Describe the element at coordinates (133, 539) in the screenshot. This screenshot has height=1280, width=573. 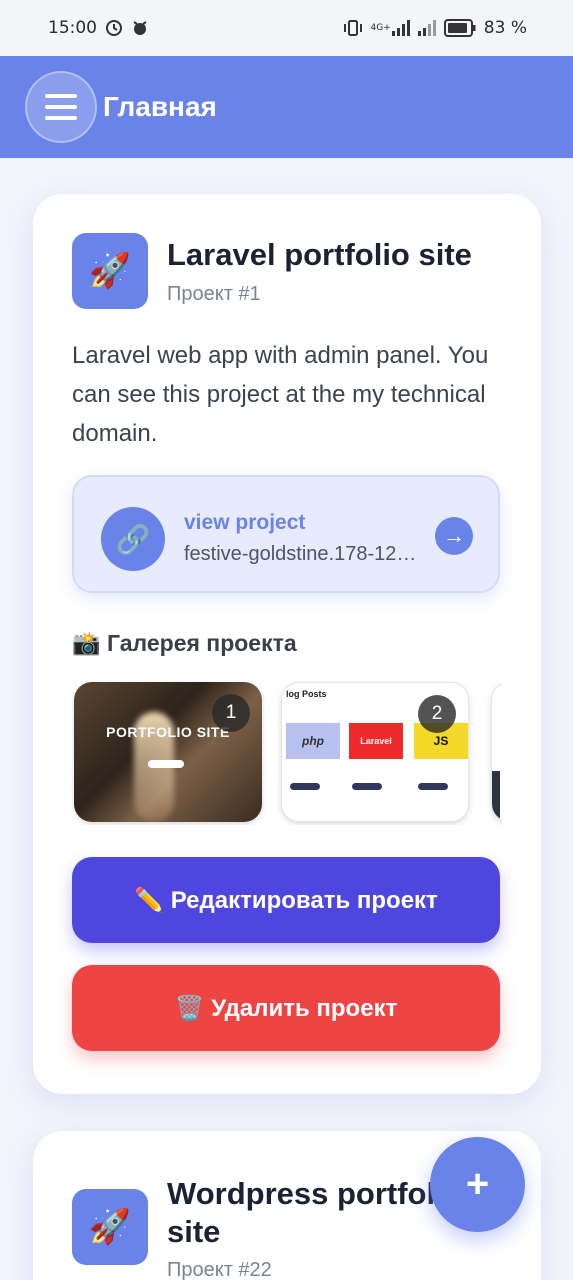
I see `link-icon: 🔗` at that location.